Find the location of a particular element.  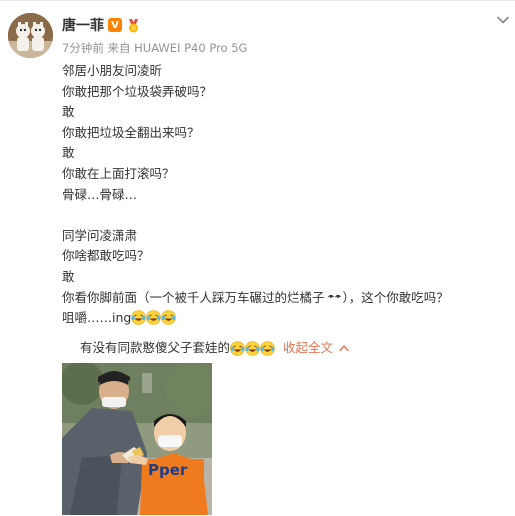

post-line: 你敢在上面打滚吗？ is located at coordinates (118, 173).